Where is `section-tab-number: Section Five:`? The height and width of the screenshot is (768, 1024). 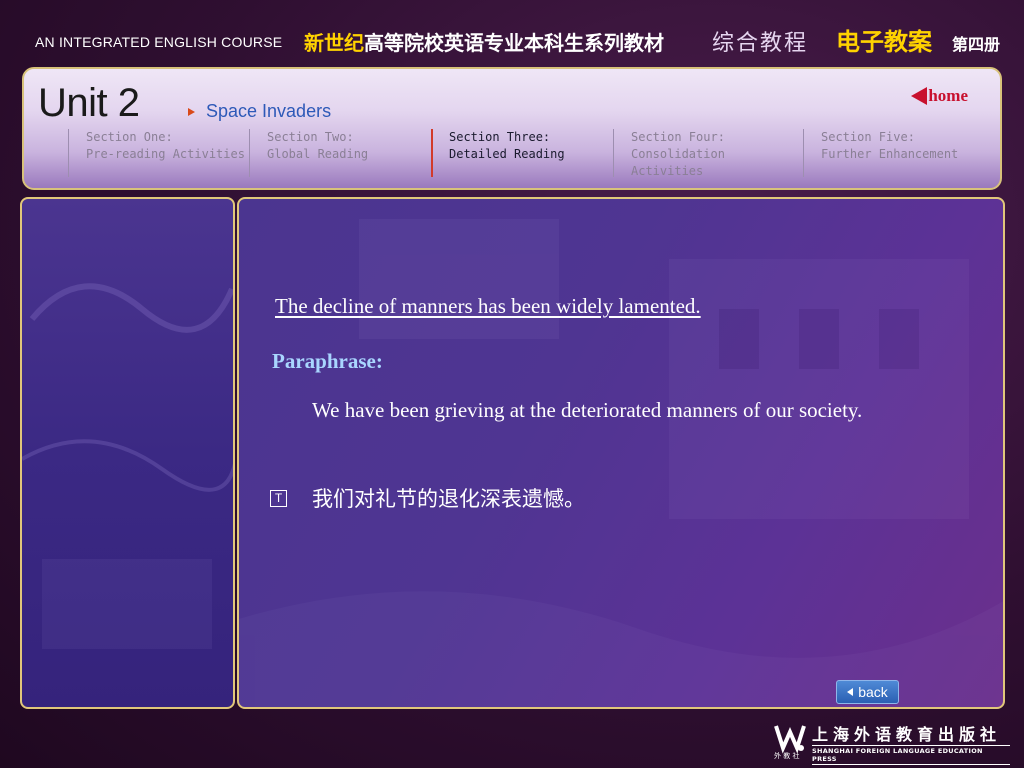
section-tab-number: Section Five: is located at coordinates (868, 137).